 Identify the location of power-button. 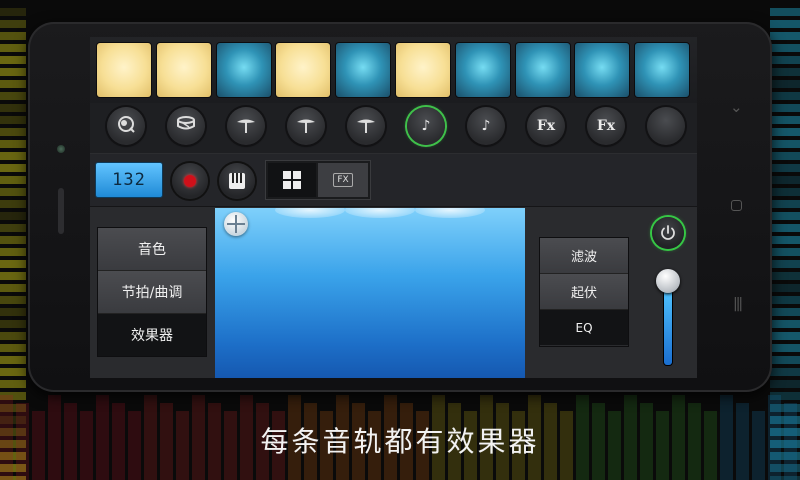
(668, 233).